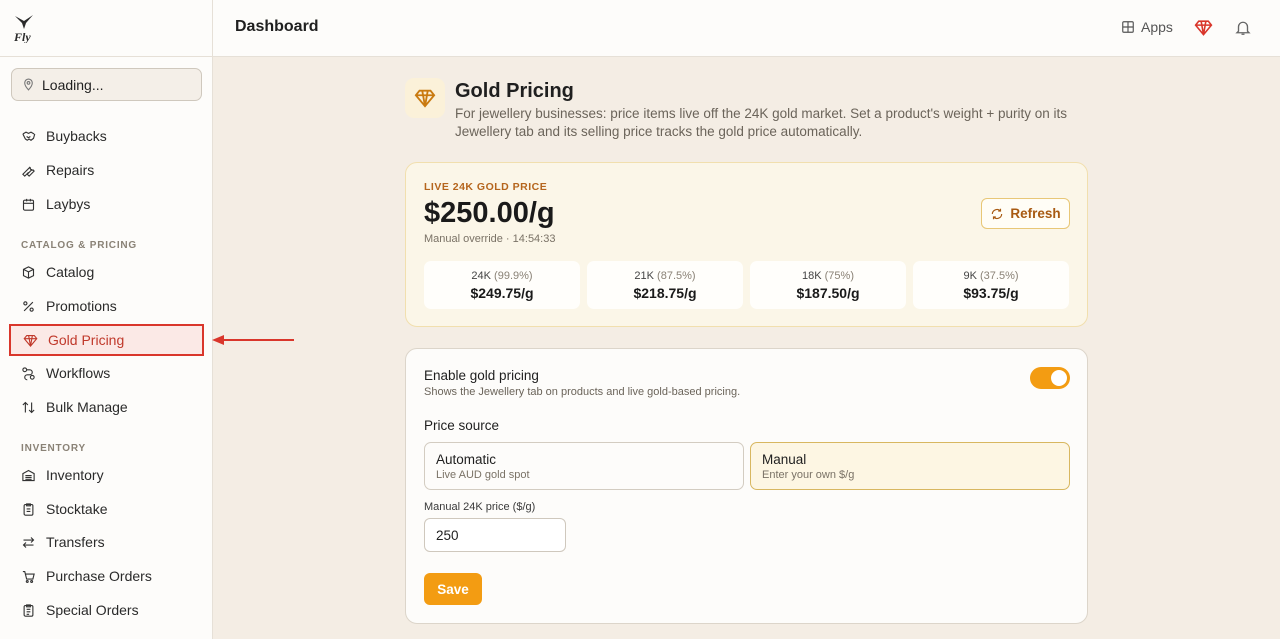 The image size is (1280, 639). What do you see at coordinates (99, 576) in the screenshot?
I see `sidebar-item-label: Purchase Orders` at bounding box center [99, 576].